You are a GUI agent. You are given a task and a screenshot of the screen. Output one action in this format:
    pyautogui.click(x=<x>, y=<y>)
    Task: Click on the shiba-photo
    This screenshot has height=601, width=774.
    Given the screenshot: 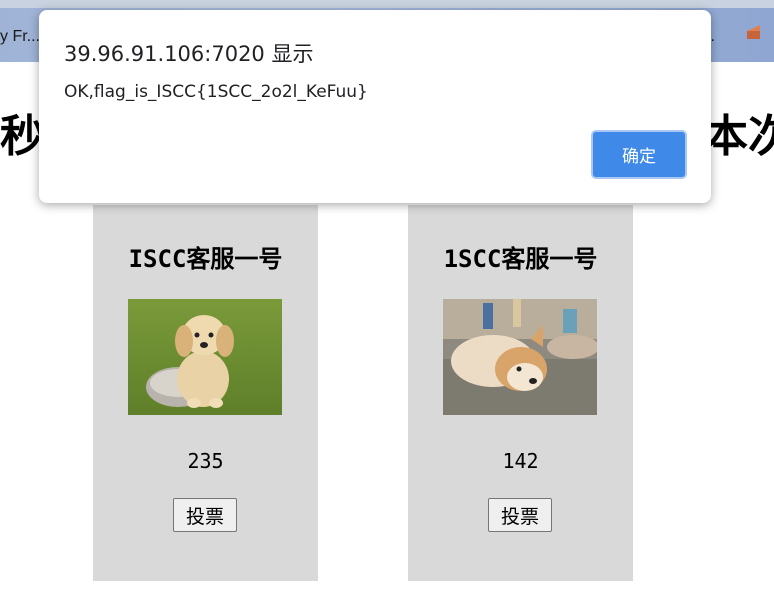 What is the action you would take?
    pyautogui.click(x=520, y=357)
    